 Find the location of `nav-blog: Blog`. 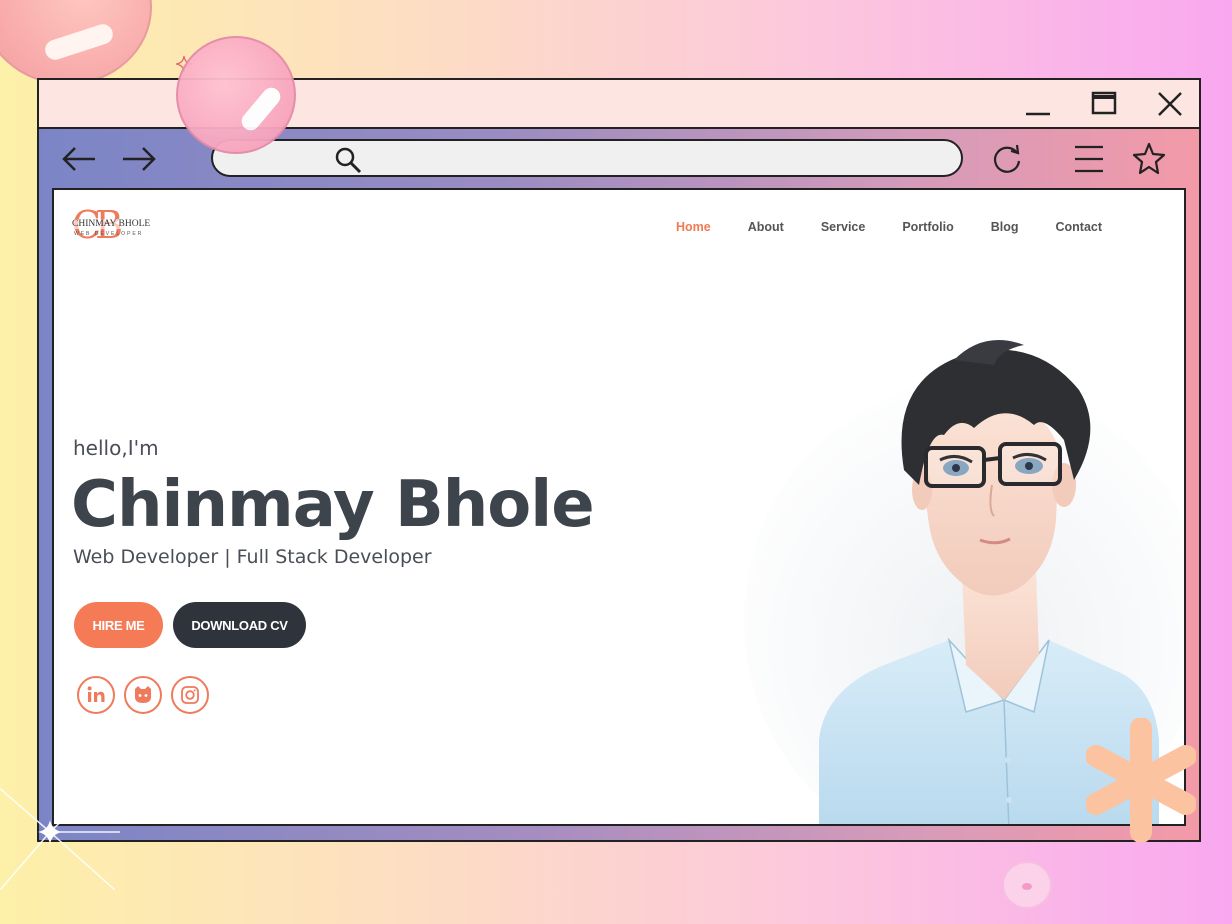

nav-blog: Blog is located at coordinates (1005, 227).